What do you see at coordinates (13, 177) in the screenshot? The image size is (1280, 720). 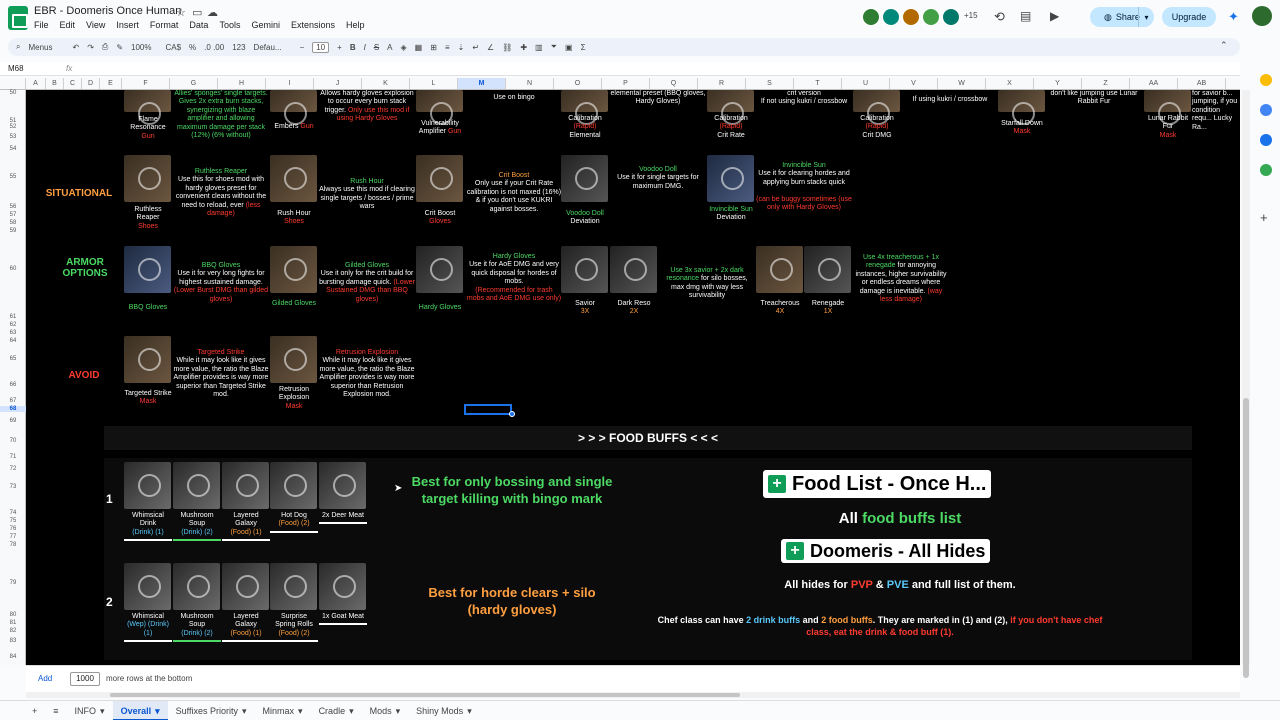 I see `row-header-55: 55` at bounding box center [13, 177].